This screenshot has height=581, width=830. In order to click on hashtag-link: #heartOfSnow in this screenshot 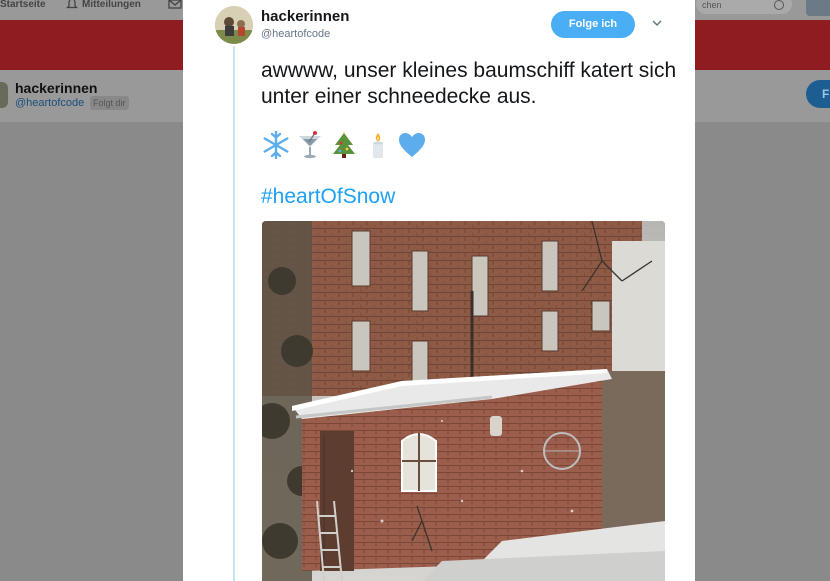, I will do `click(328, 197)`.